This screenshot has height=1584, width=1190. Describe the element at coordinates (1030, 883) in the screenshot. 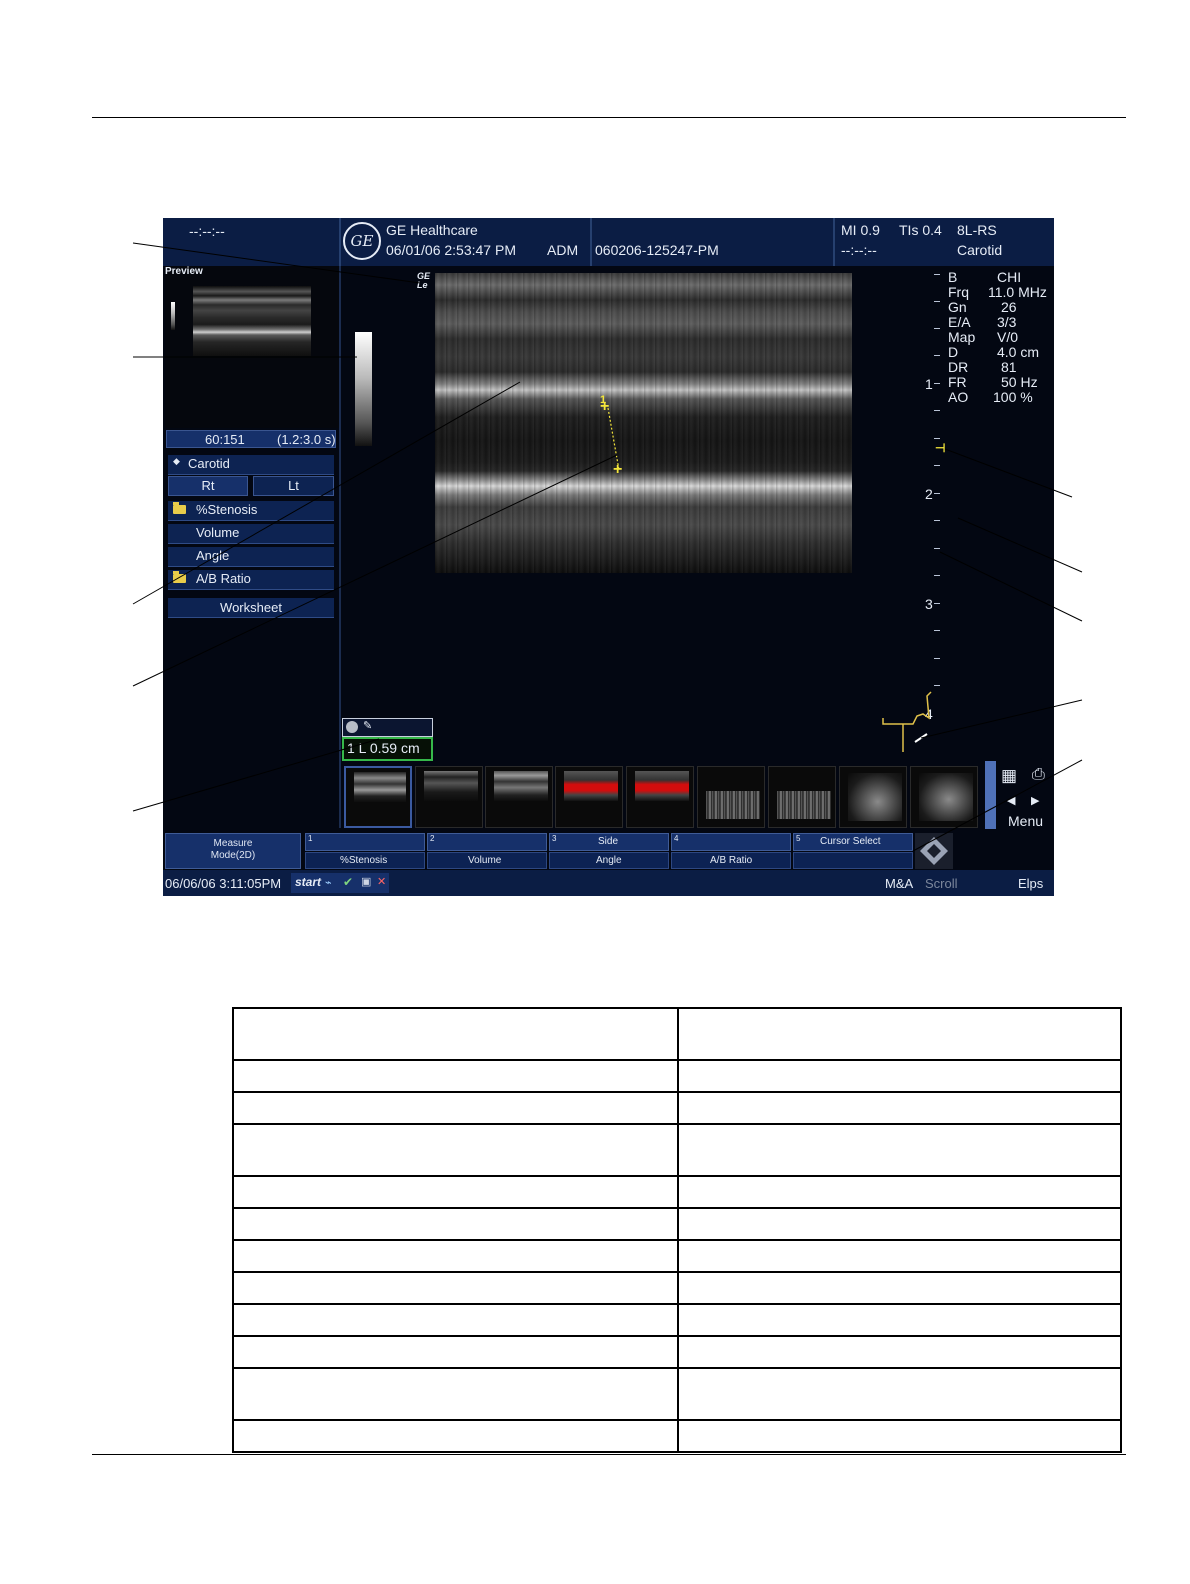

I see `trackball-elps: Elps` at that location.